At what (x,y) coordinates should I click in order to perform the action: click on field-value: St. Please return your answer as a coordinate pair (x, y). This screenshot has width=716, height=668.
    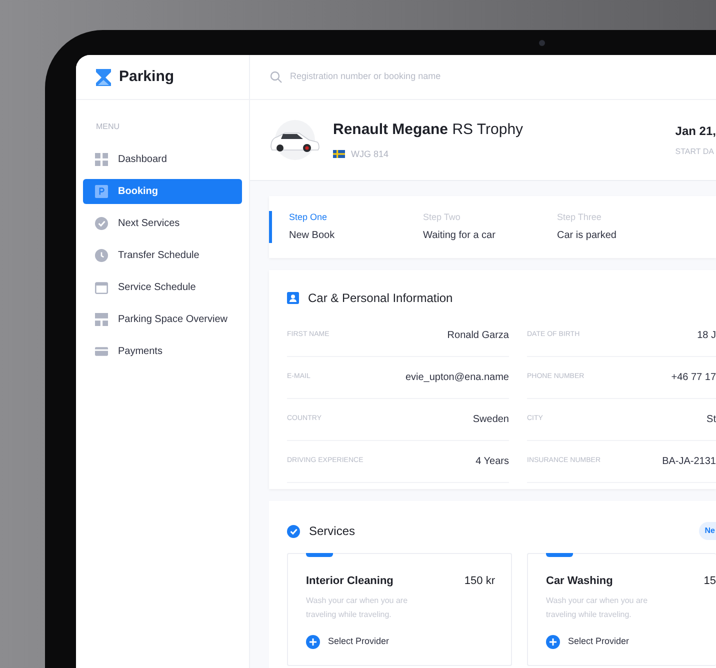
    Looking at the image, I should click on (711, 420).